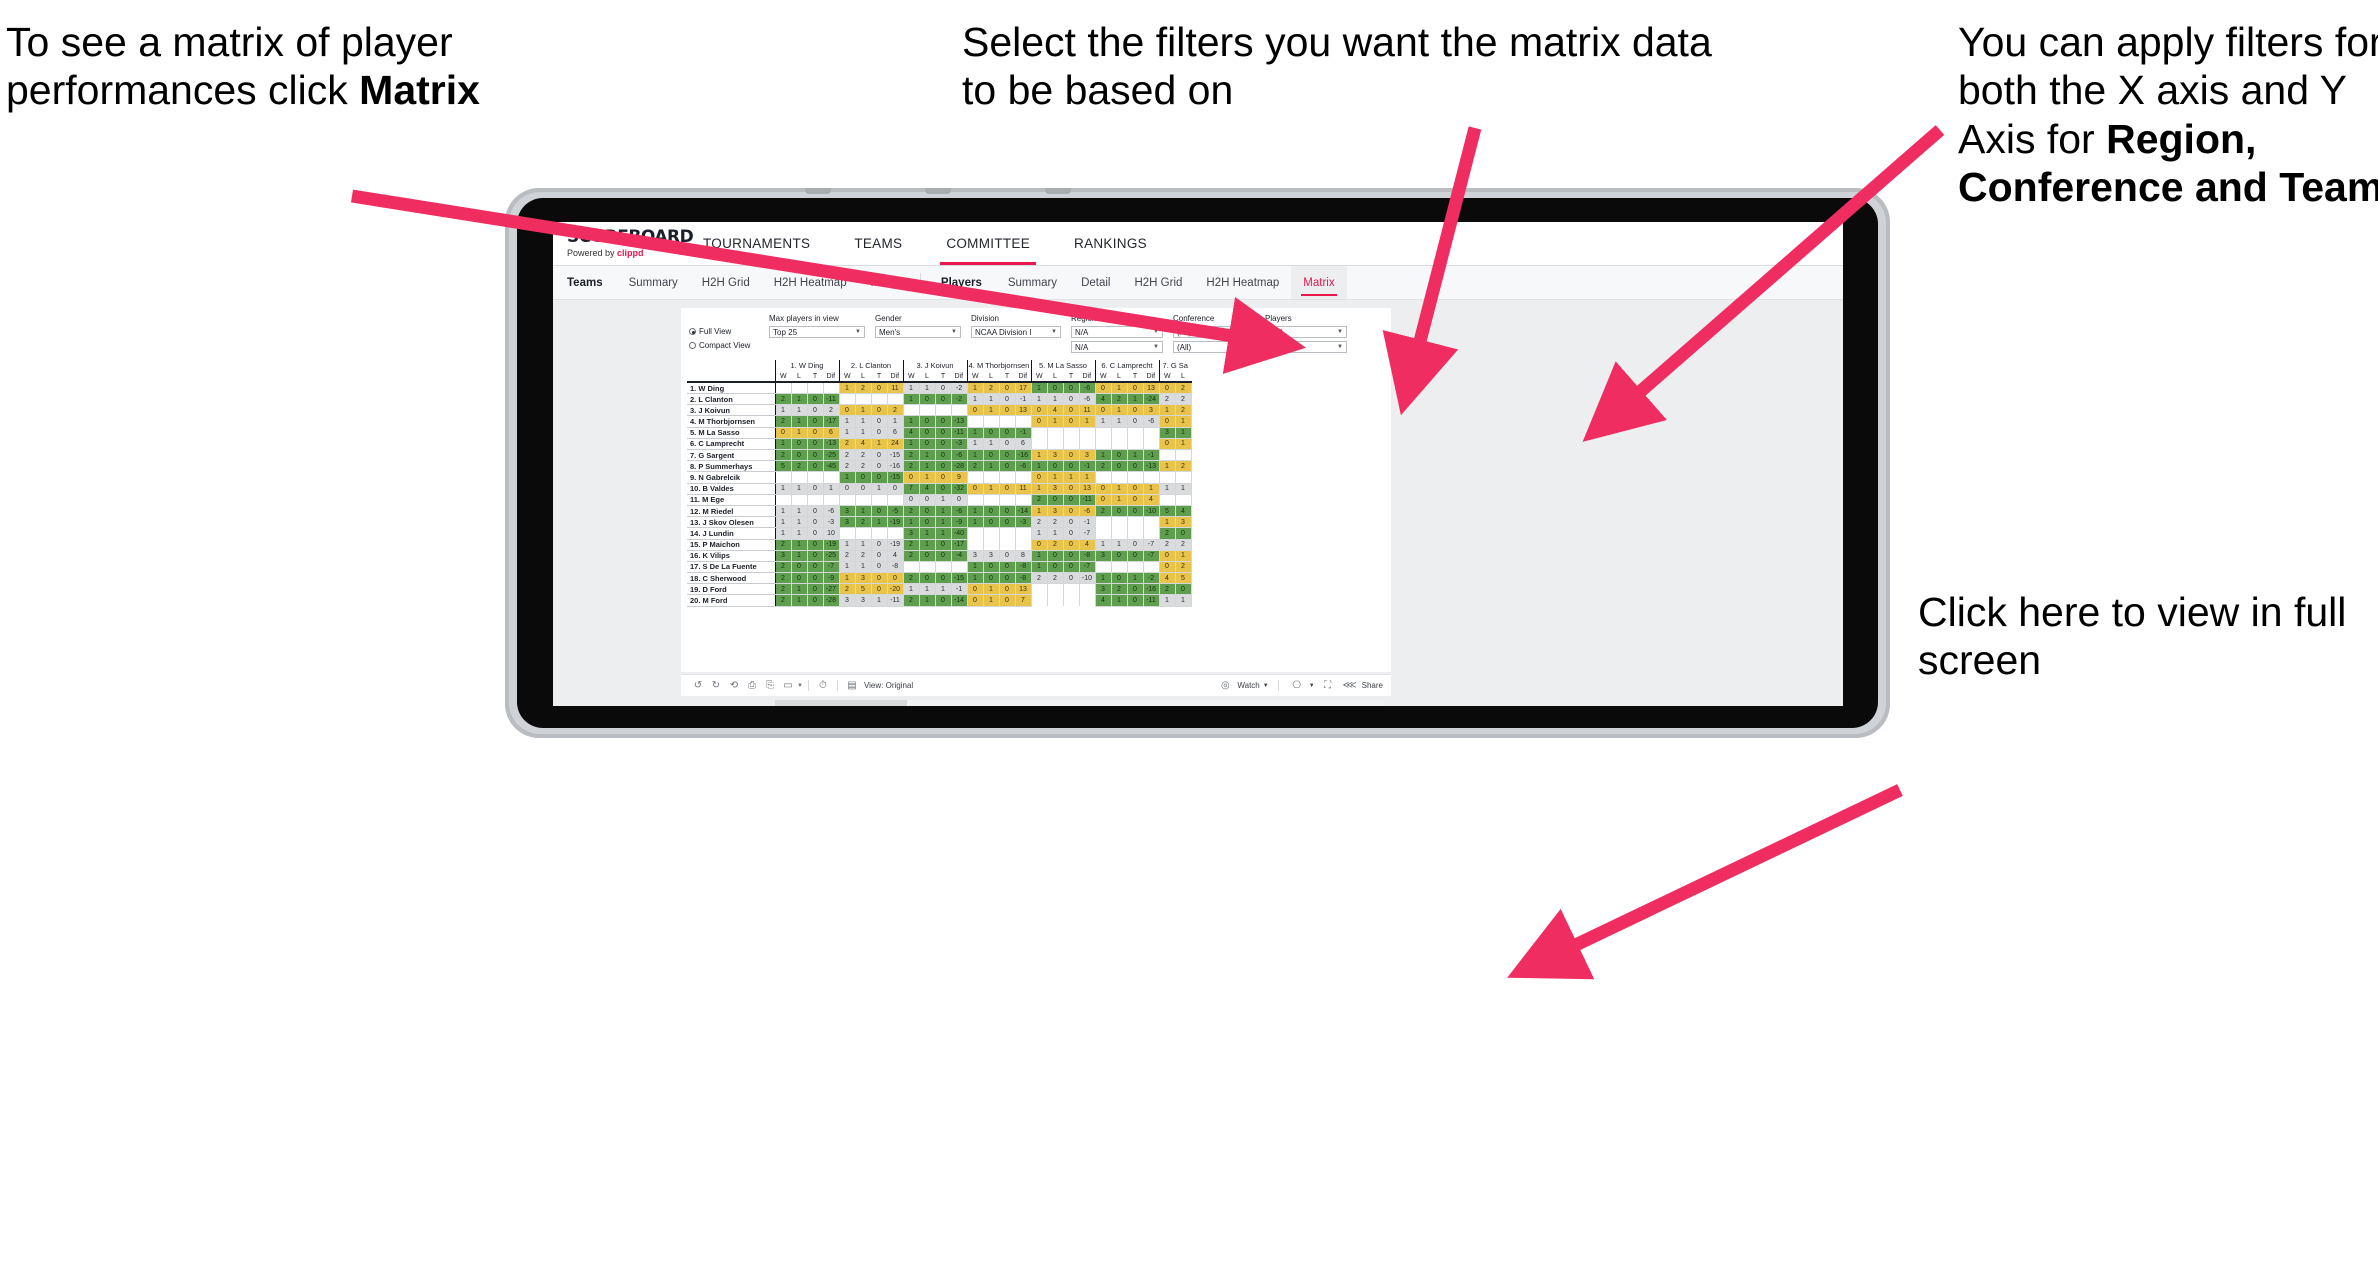  What do you see at coordinates (1087, 555) in the screenshot?
I see `matrix-cell: -8` at bounding box center [1087, 555].